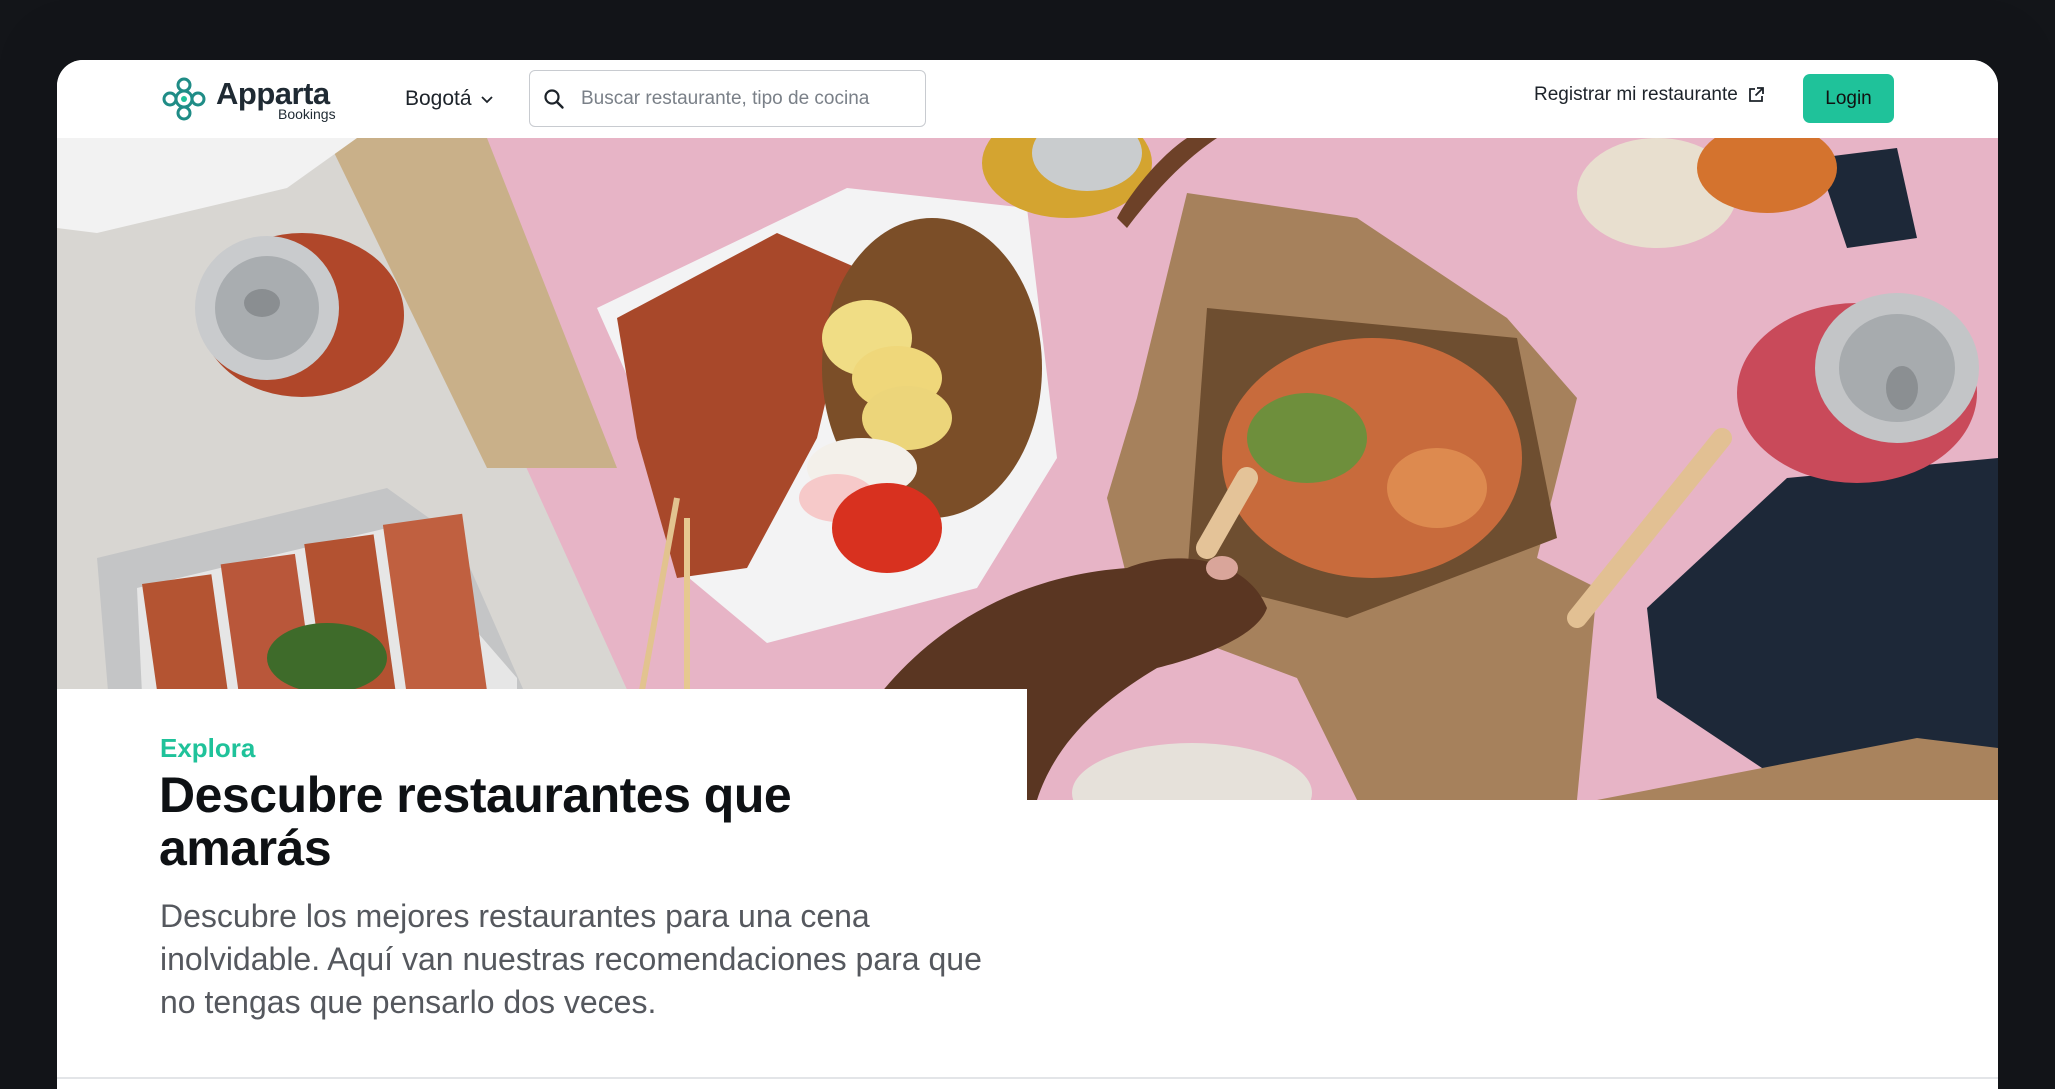 The width and height of the screenshot is (2055, 1089). I want to click on search-box, so click(727, 98).